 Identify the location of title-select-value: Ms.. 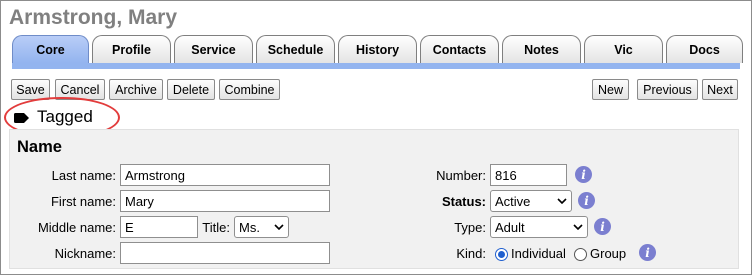
(249, 227).